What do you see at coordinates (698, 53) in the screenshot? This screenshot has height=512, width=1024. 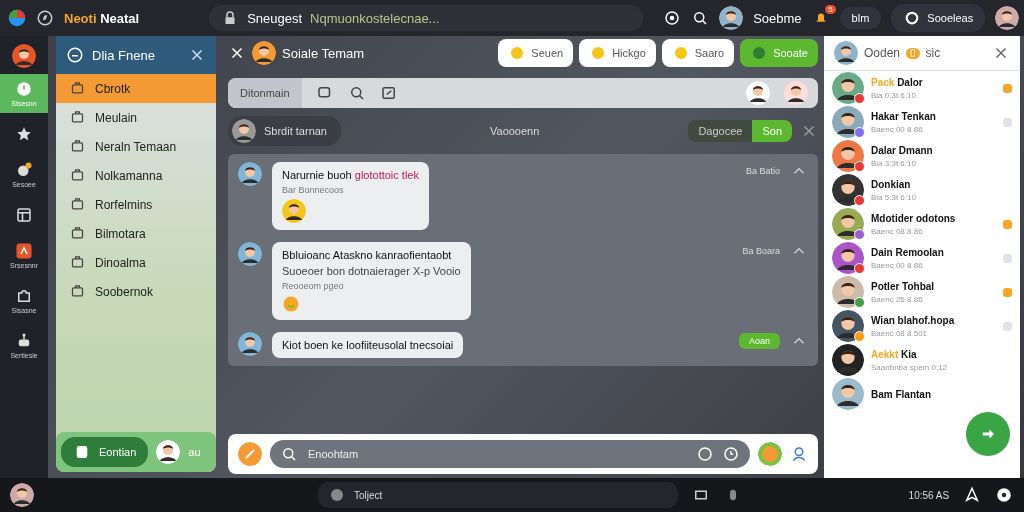 I see `filter-chip: Saaro` at bounding box center [698, 53].